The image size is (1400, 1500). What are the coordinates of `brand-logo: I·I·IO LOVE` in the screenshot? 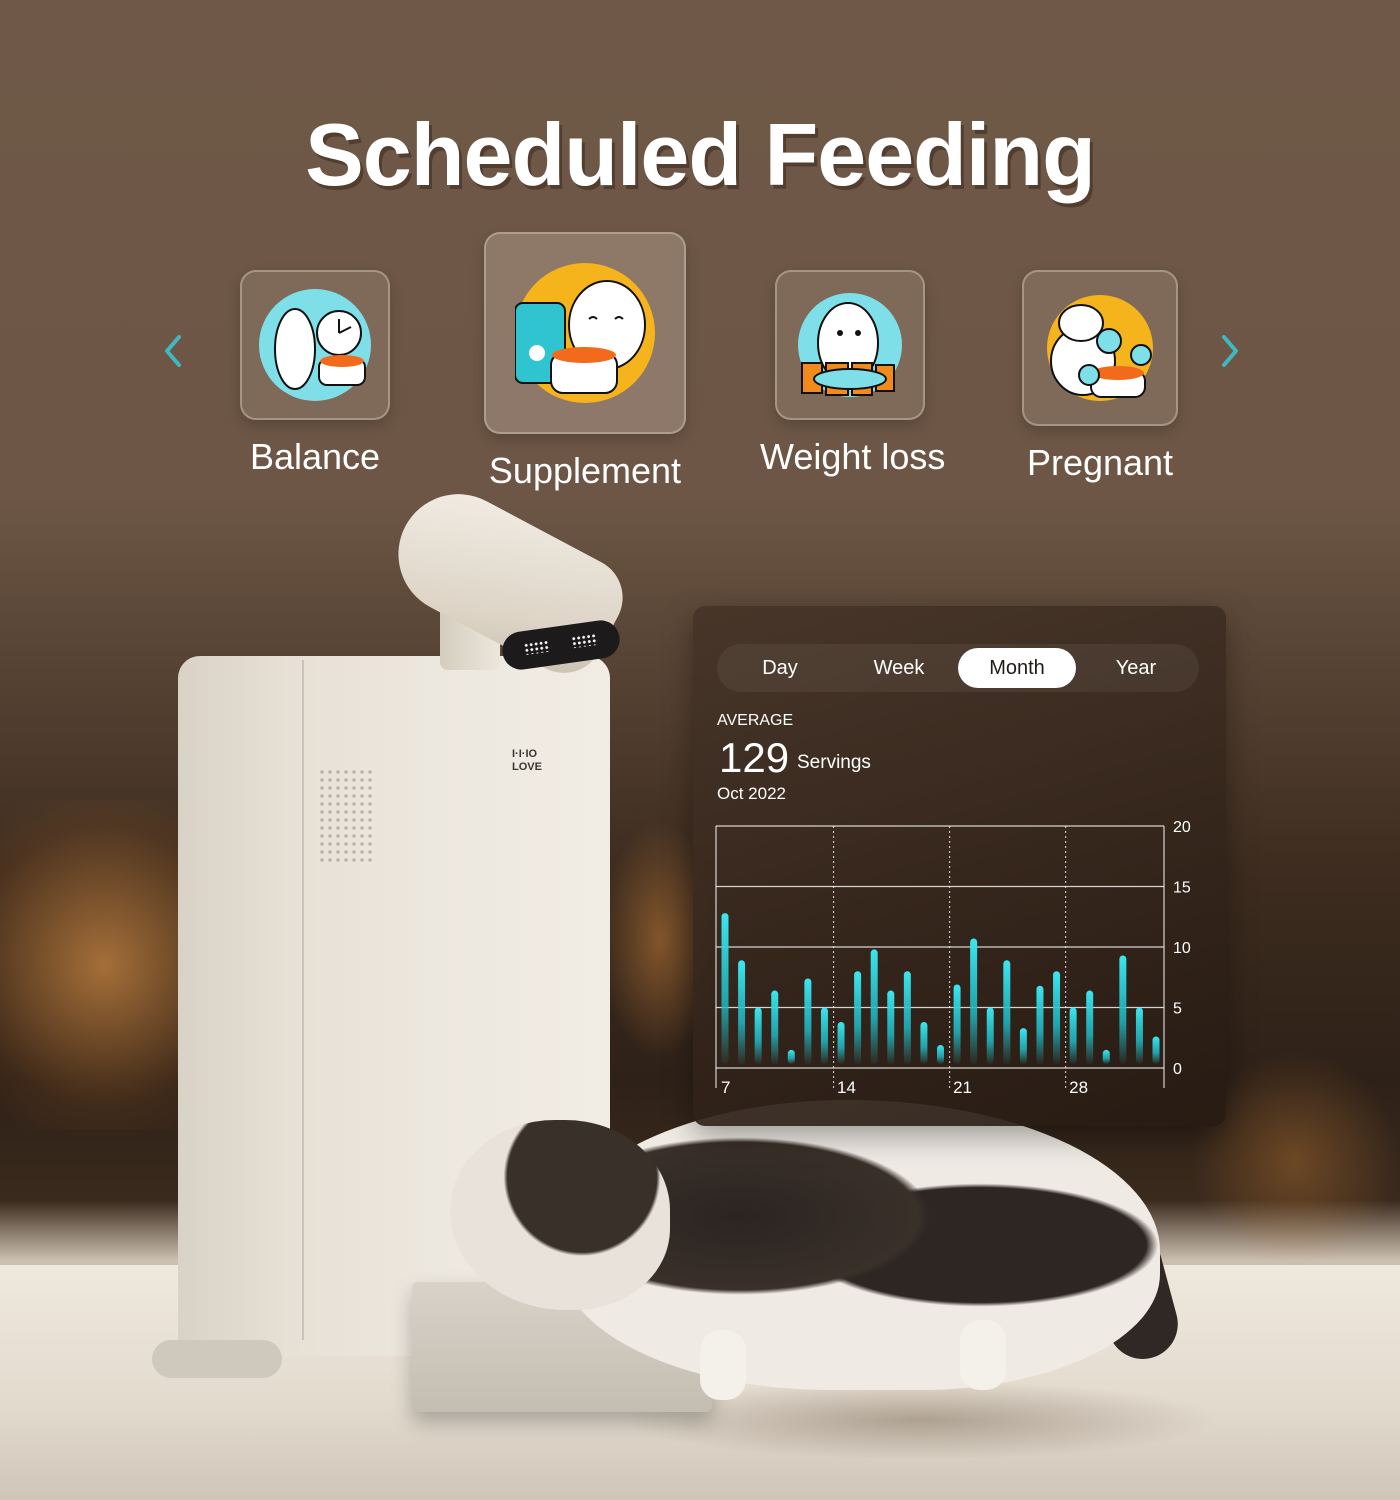 It's located at (527, 761).